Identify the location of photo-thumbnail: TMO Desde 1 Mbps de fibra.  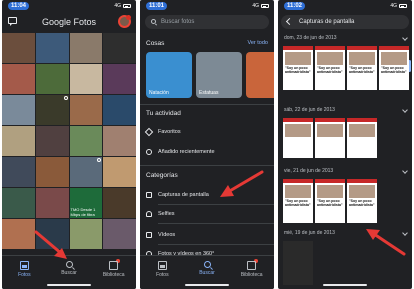
(86, 203).